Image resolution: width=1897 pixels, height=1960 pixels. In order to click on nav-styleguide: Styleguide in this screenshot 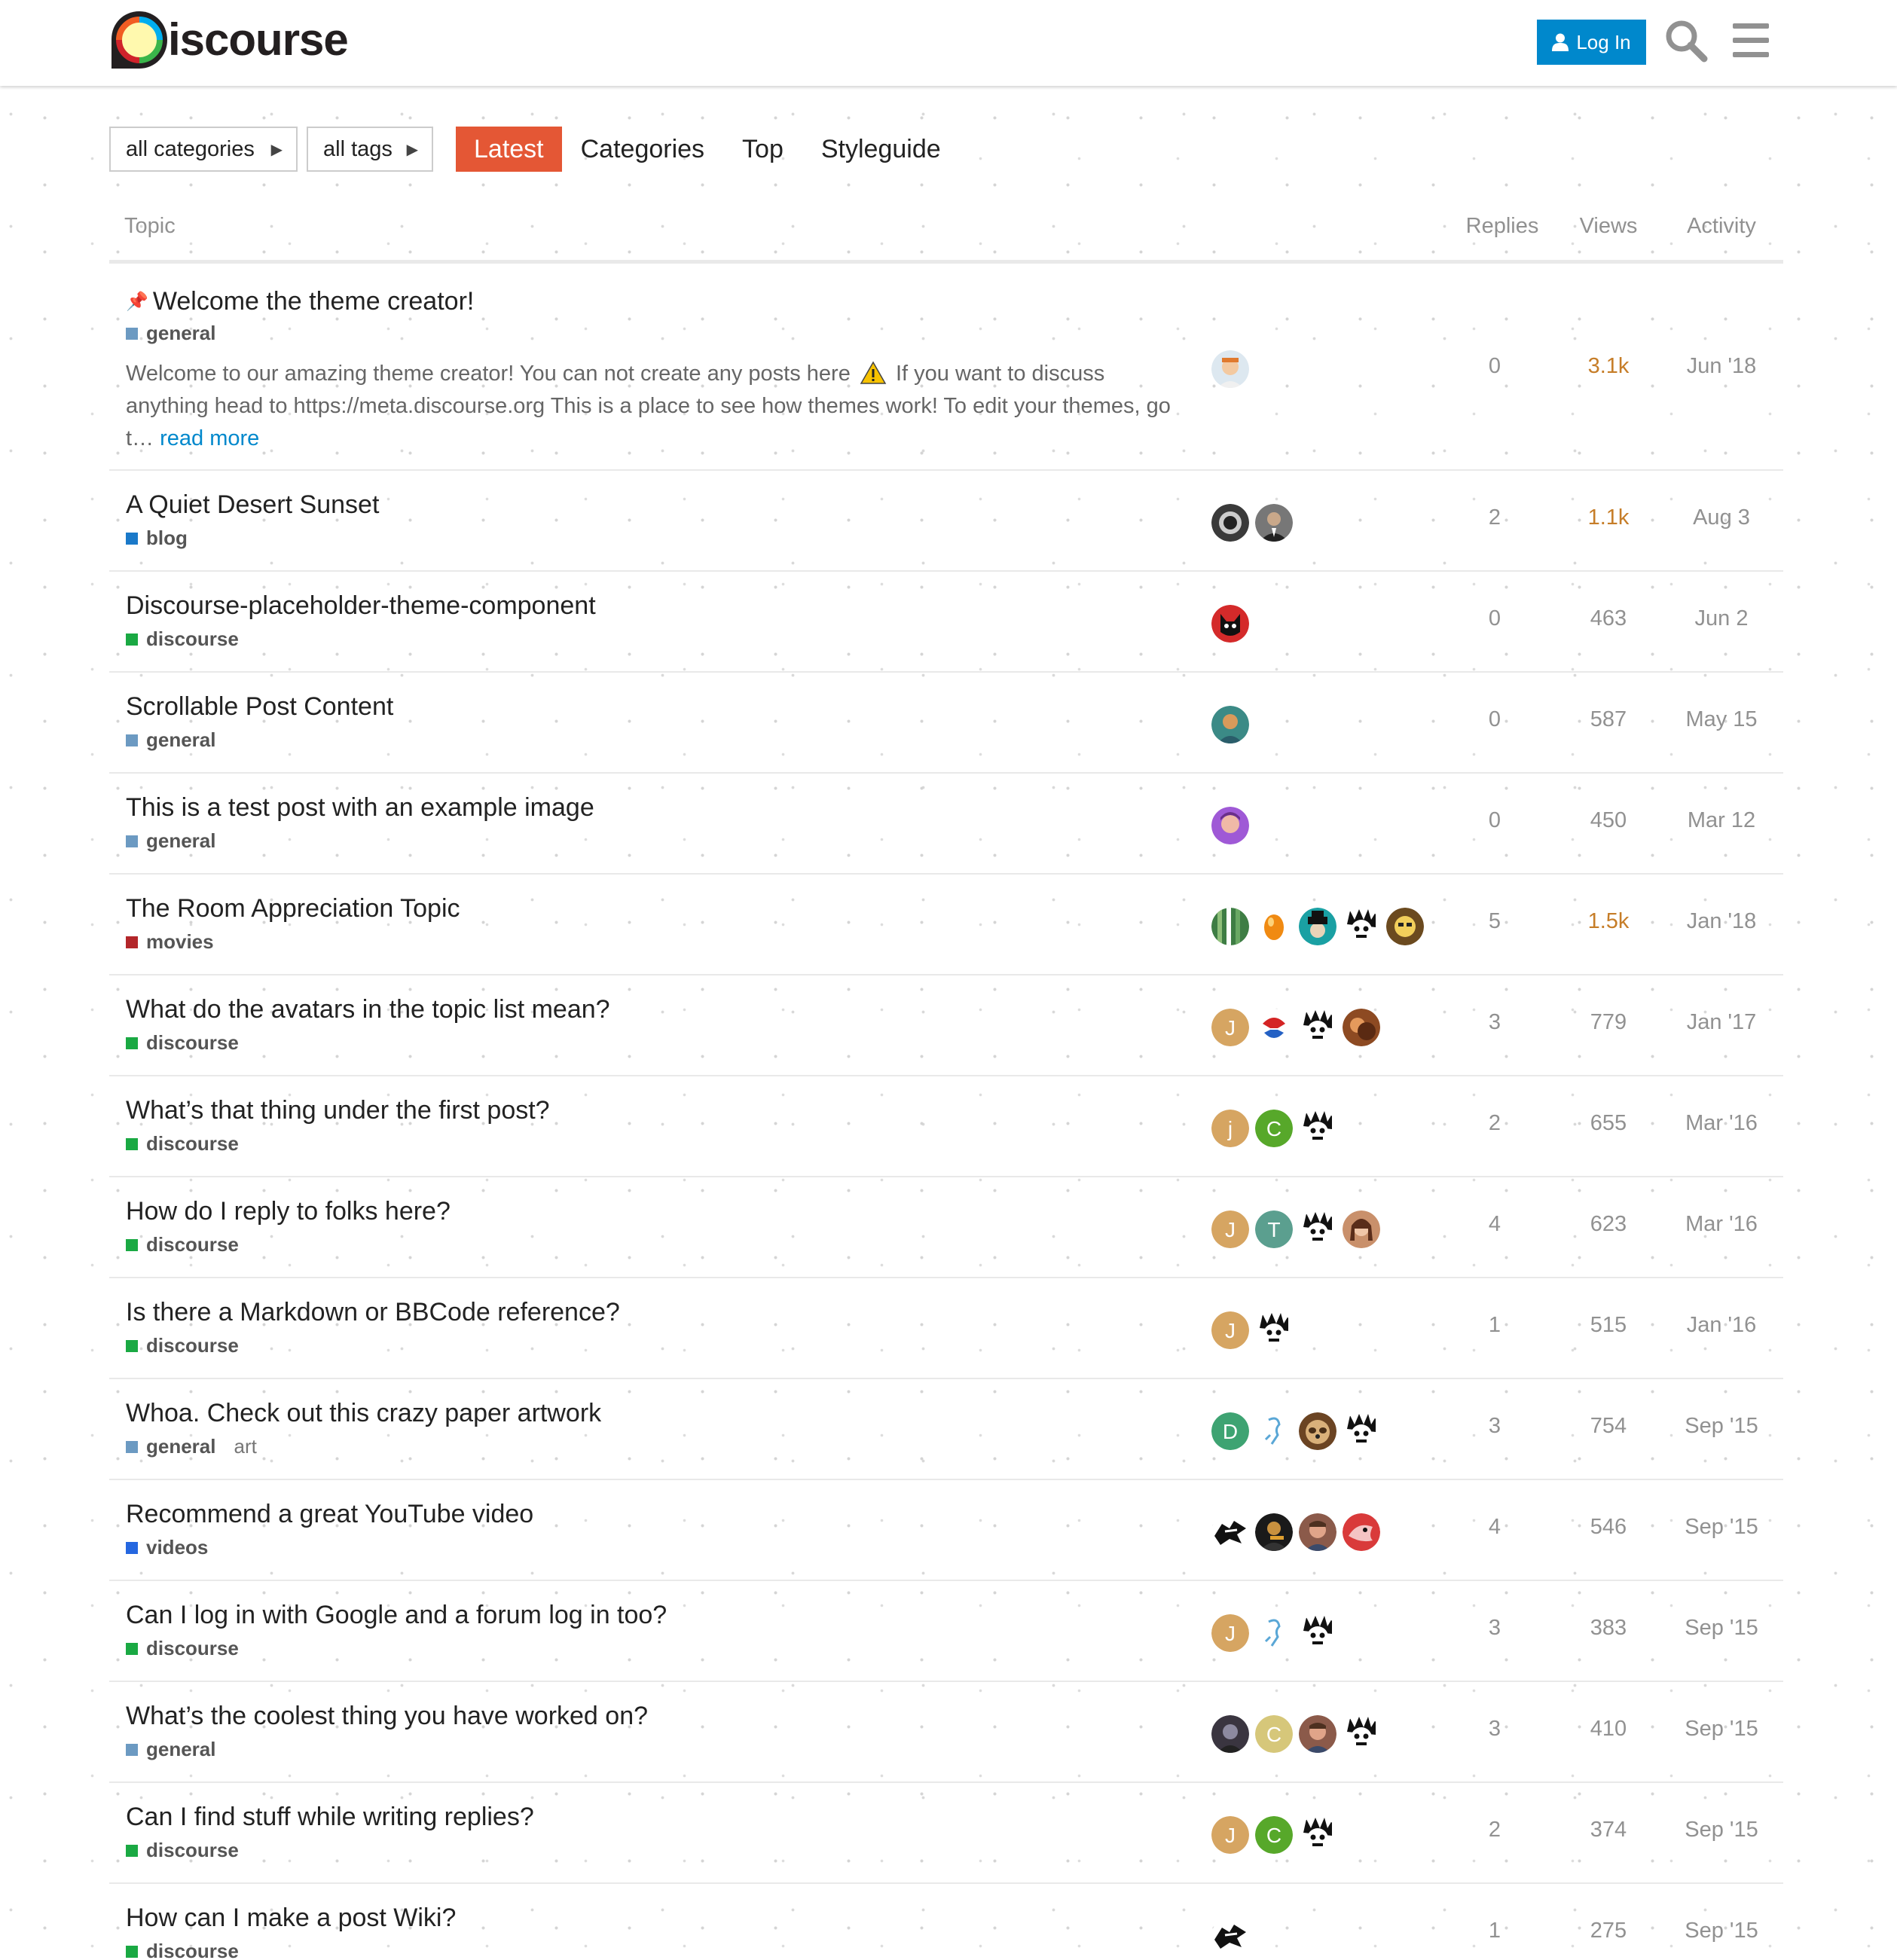, I will do `click(881, 150)`.